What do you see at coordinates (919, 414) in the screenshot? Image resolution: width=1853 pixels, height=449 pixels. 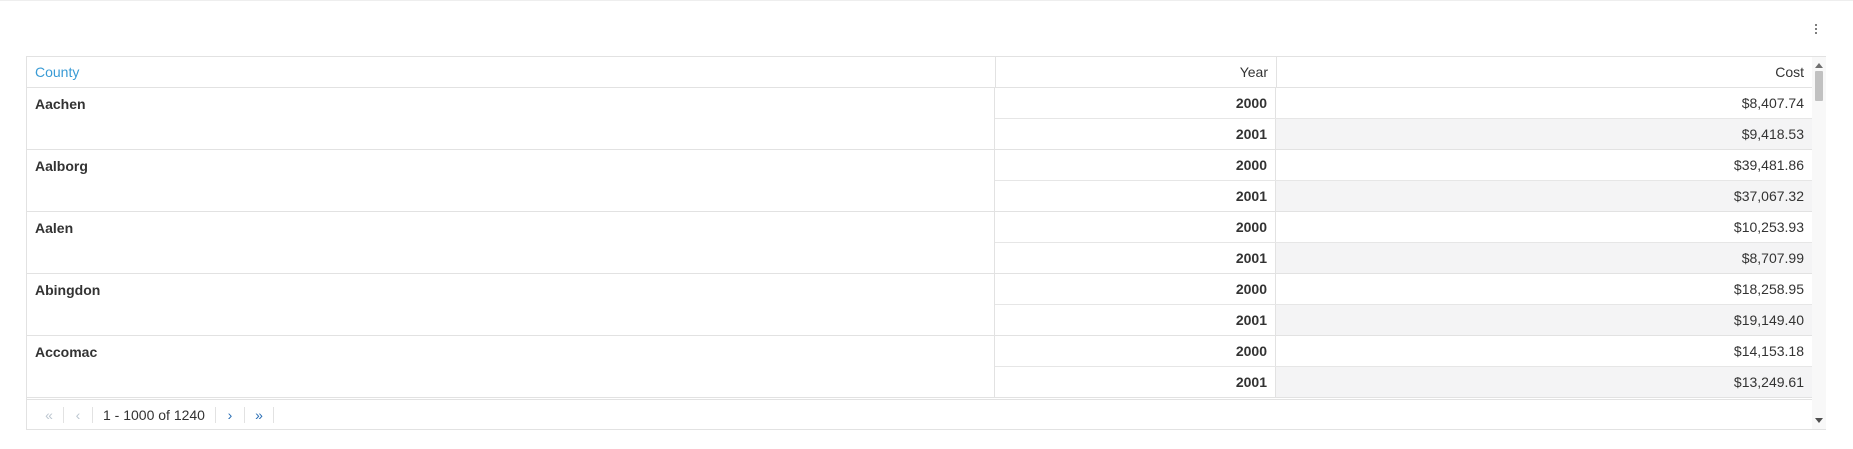 I see `pagination-bar: « ‹ 1 - 1000 of 1240 › »` at bounding box center [919, 414].